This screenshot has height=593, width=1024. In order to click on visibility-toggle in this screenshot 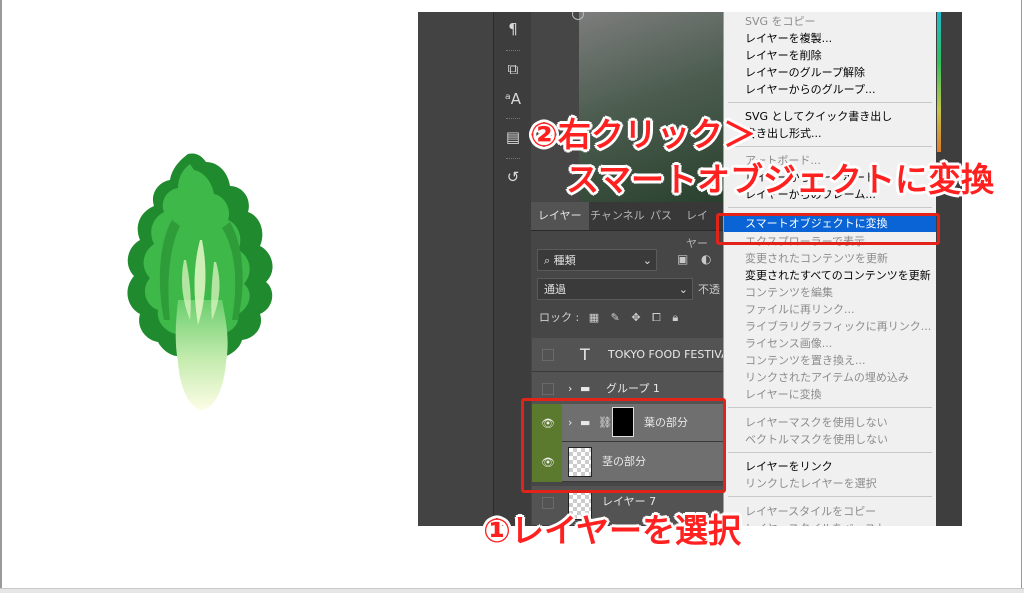, I will do `click(547, 355)`.